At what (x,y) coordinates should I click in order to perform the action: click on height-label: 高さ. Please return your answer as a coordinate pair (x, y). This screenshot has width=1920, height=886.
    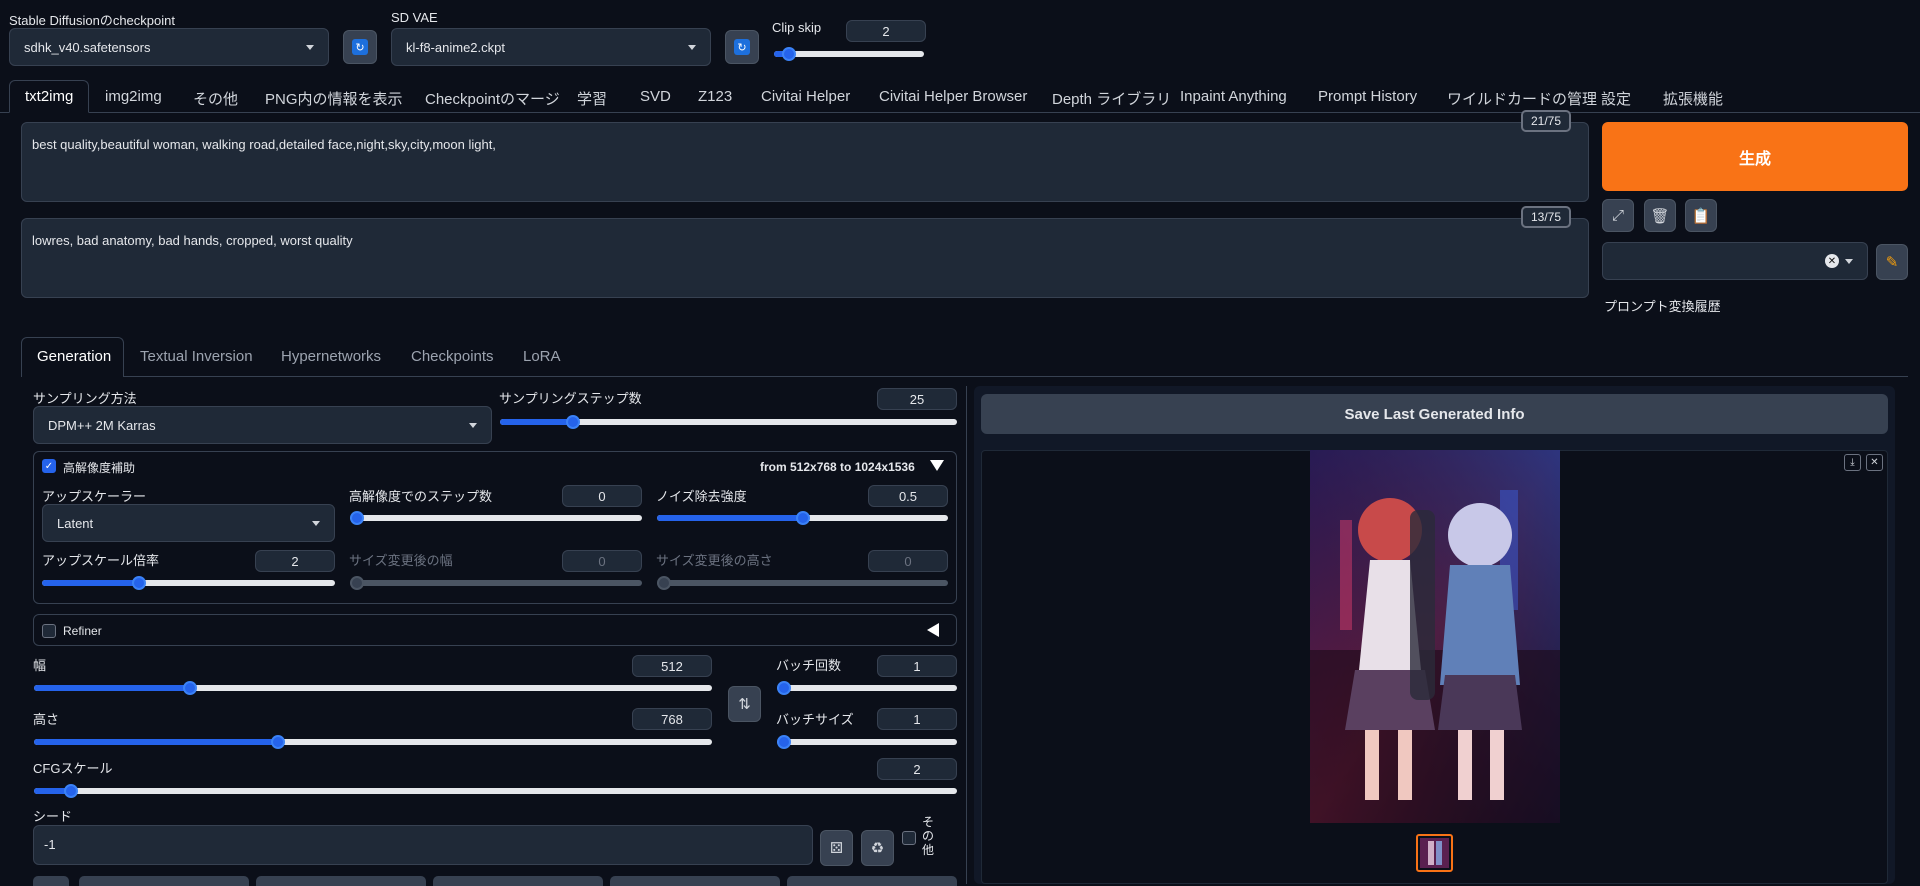
    Looking at the image, I should click on (46, 719).